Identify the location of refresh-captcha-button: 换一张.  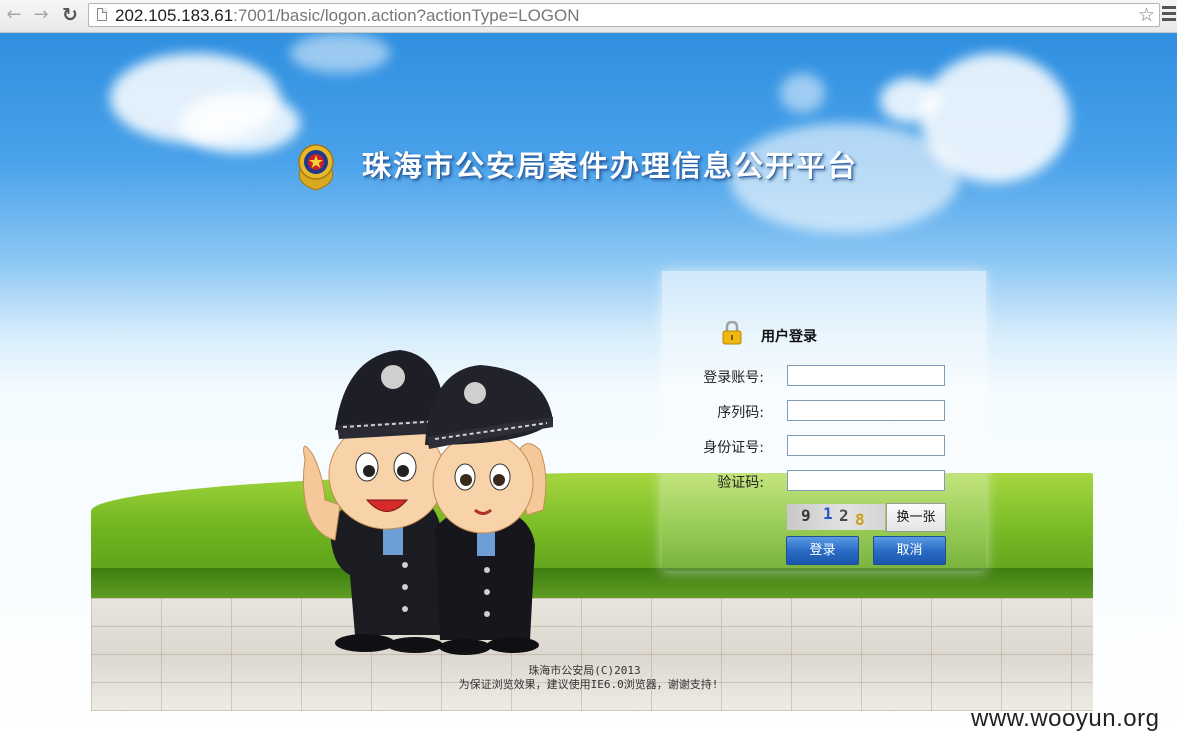
(916, 517).